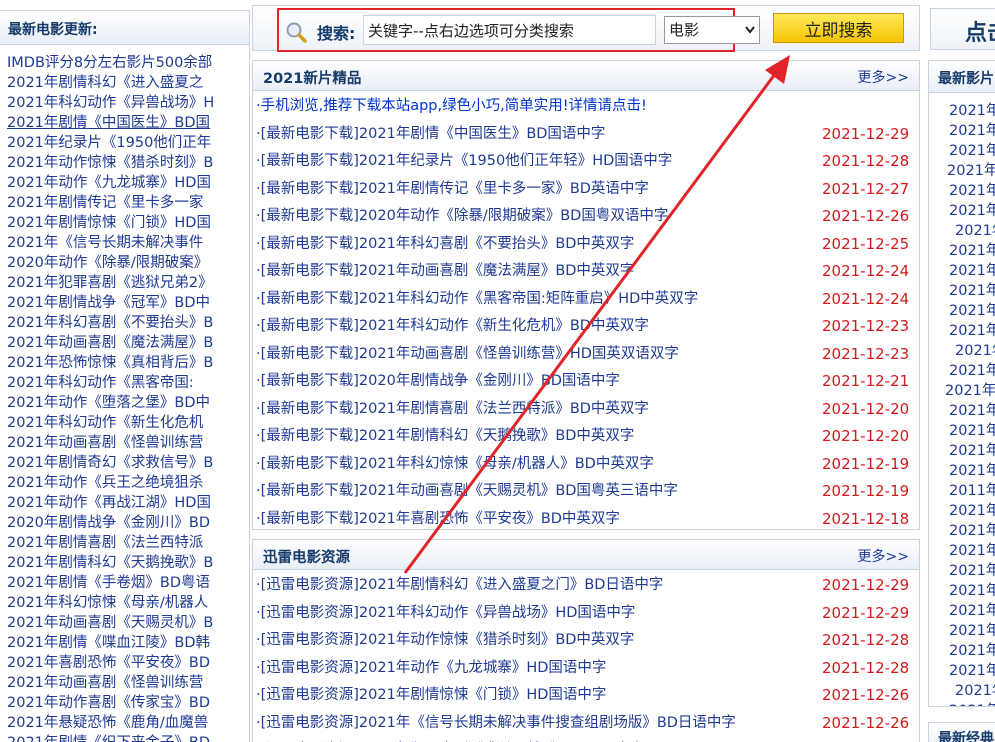 The height and width of the screenshot is (742, 995). I want to click on right-top-banner: 点击, so click(962, 29).